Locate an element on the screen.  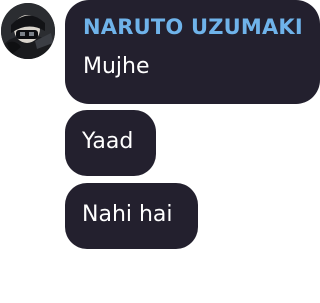
user-avatar-icon is located at coordinates (28, 31).